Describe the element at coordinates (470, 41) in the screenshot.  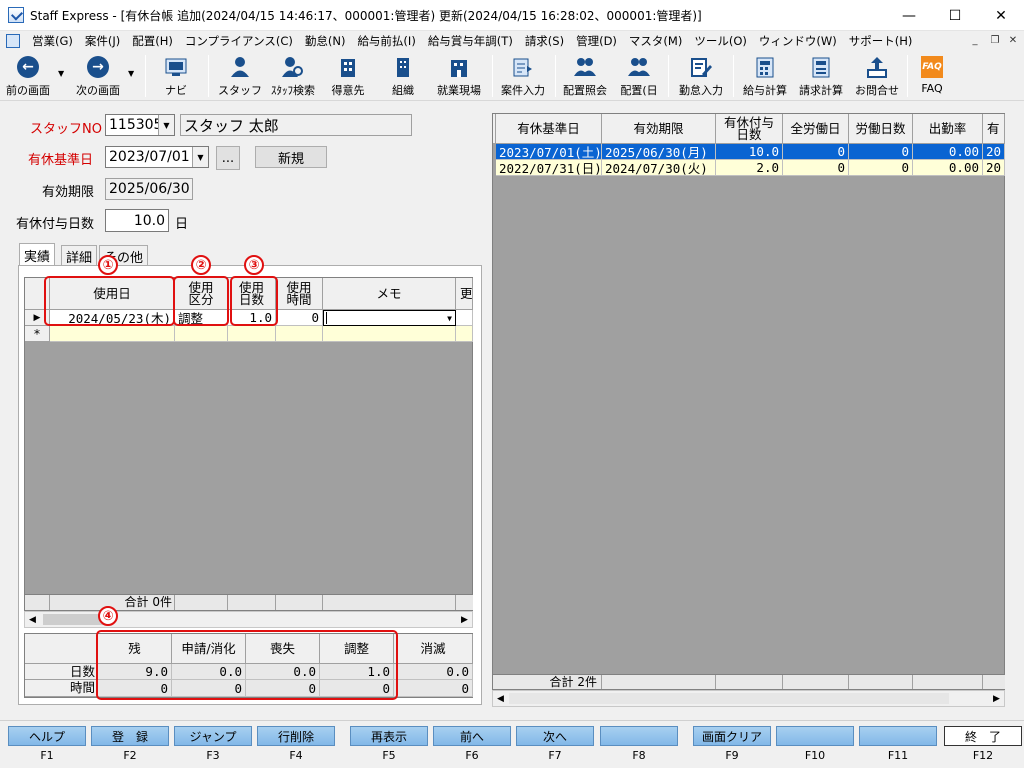
I see `menu-payroll: 給与賞与年調(T)` at that location.